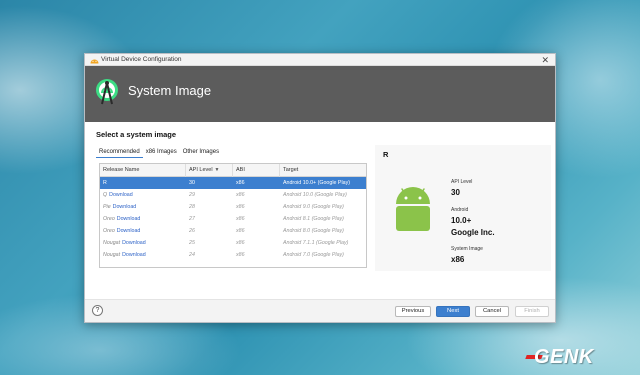 This screenshot has width=640, height=375. What do you see at coordinates (323, 170) in the screenshot?
I see `column-header-target: Target` at bounding box center [323, 170].